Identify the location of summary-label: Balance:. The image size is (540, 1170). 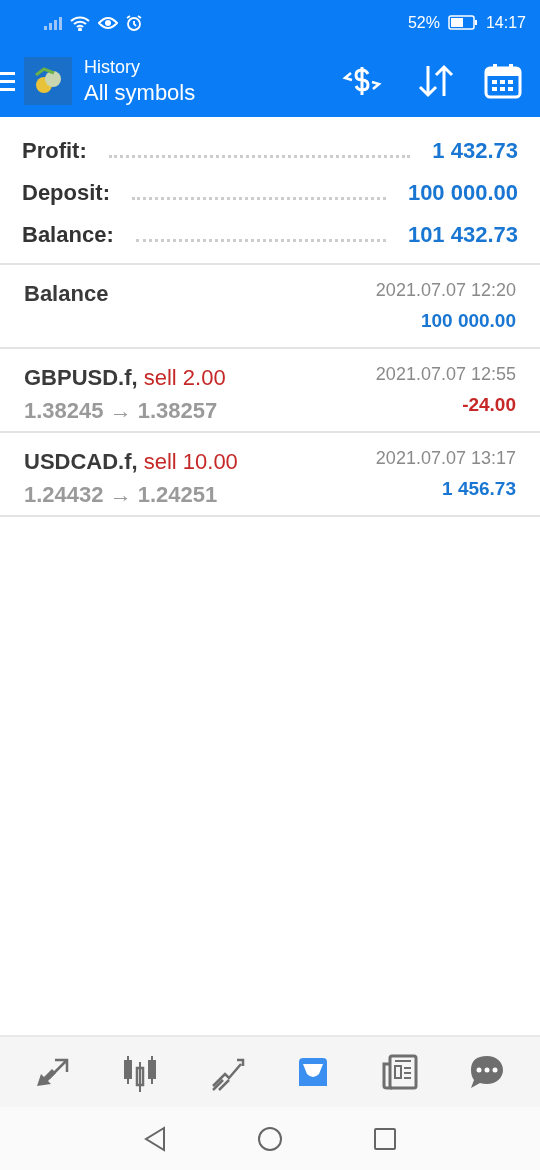
(68, 234).